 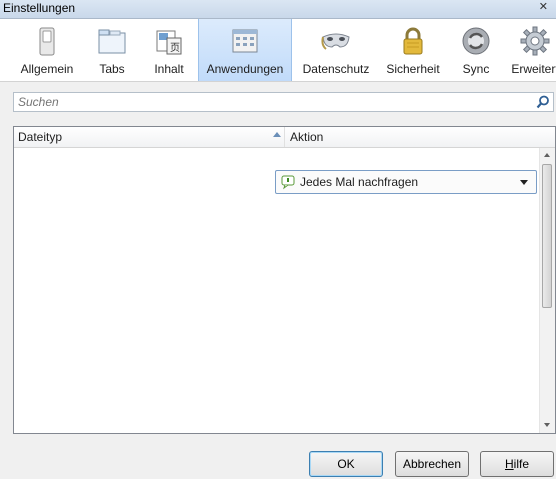 I want to click on table-row: ircsJedes Mal nachfragen, so click(x=277, y=291).